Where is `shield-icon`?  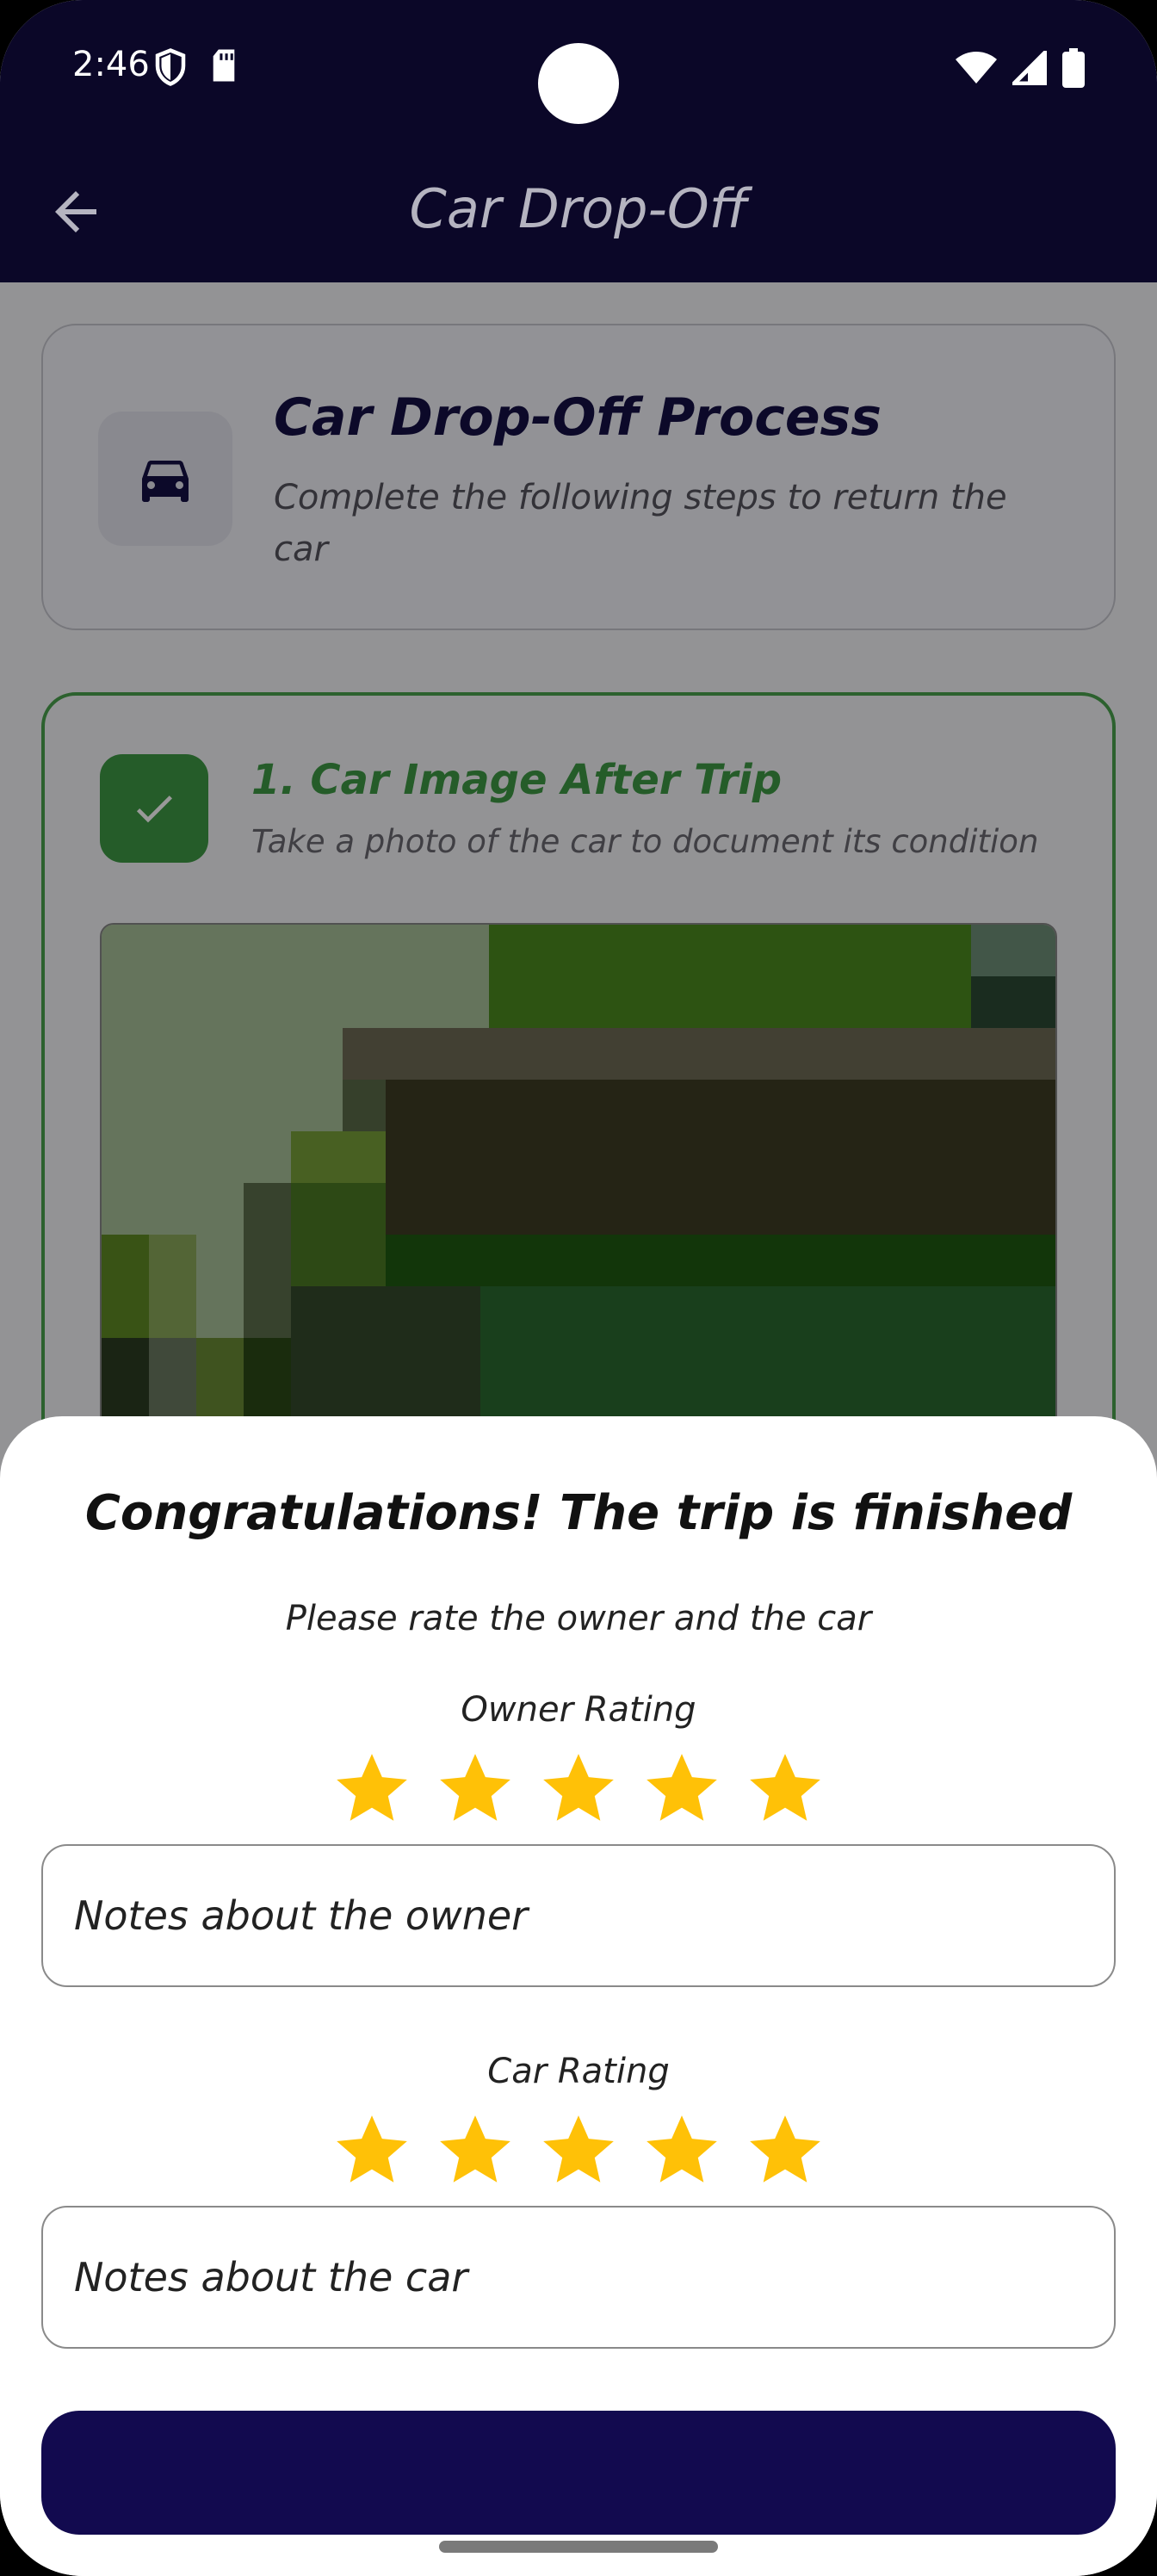
shield-icon is located at coordinates (170, 69).